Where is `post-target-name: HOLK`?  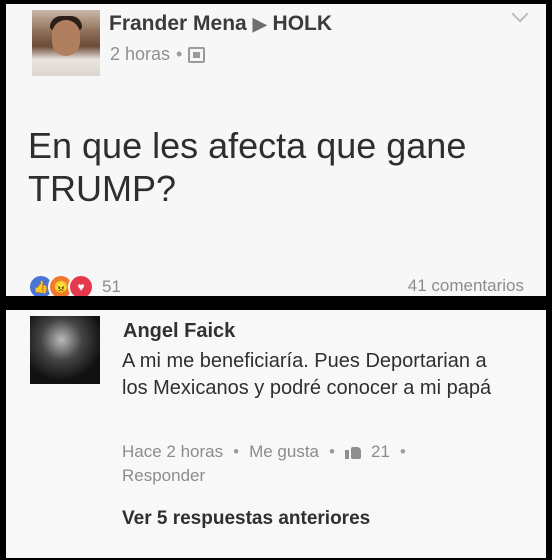 post-target-name: HOLK is located at coordinates (303, 24).